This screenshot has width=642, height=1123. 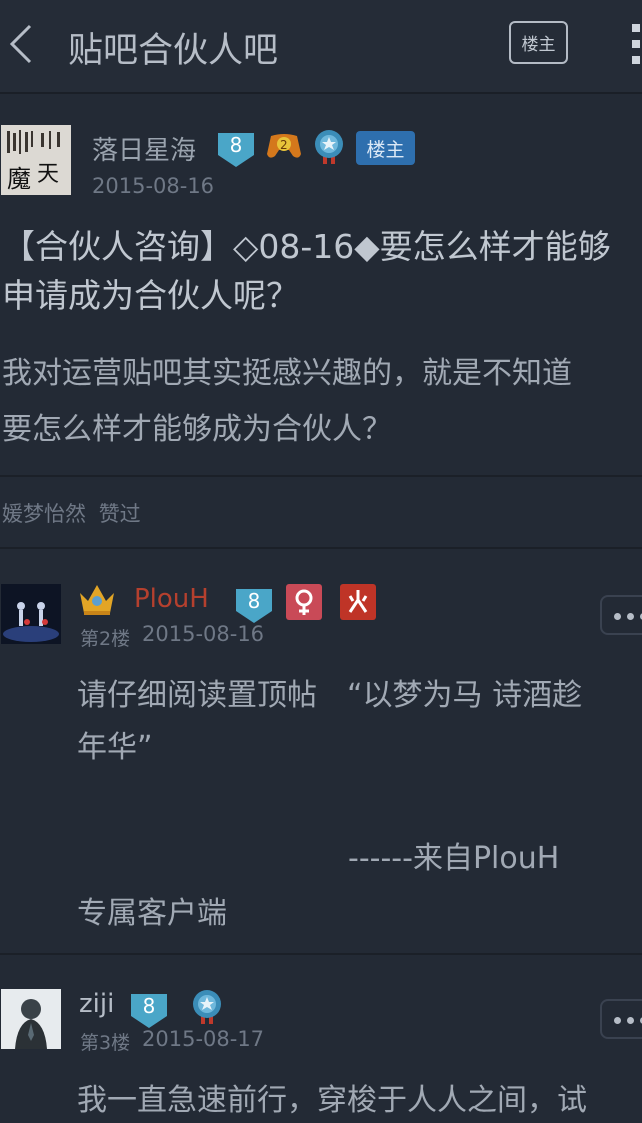 What do you see at coordinates (330, 695) in the screenshot?
I see `reply-content-line: 请仔细阅读置顶帖 “以梦为马 诗酒趁` at bounding box center [330, 695].